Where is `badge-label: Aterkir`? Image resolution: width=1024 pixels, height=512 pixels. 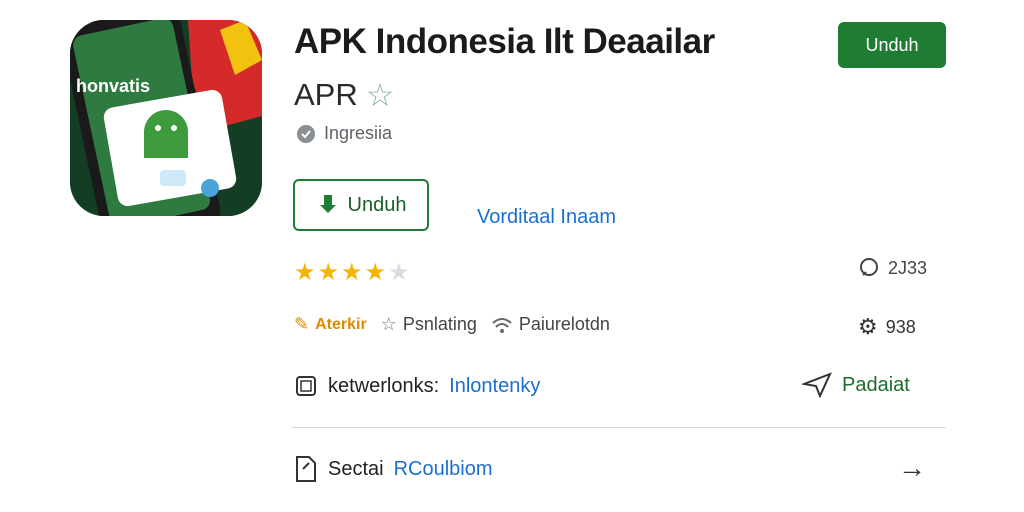 badge-label: Aterkir is located at coordinates (341, 324).